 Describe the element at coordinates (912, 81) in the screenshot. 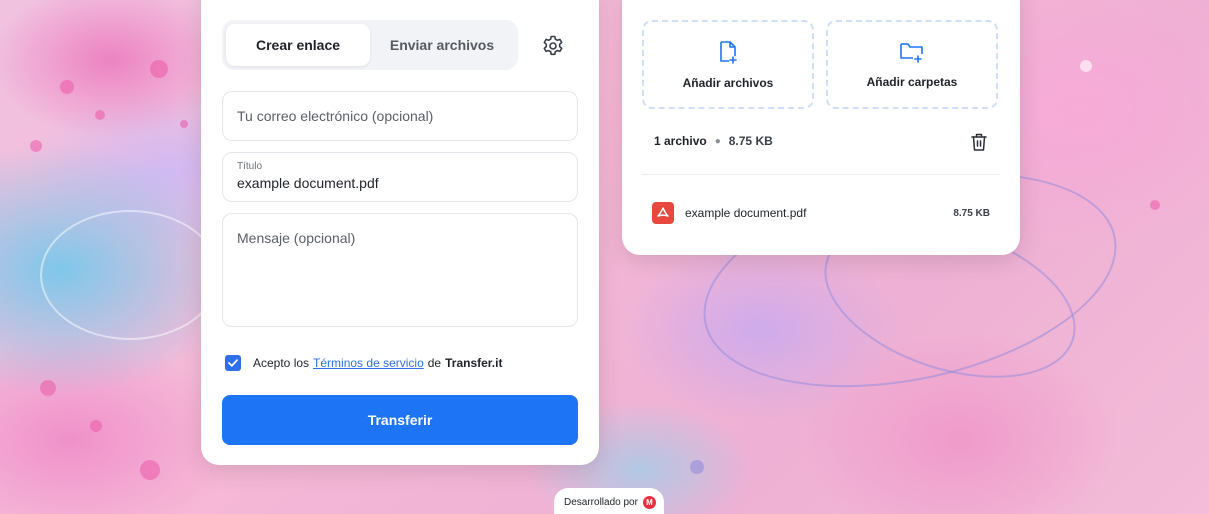

I see `add-folders-label: Añadir carpetas` at that location.